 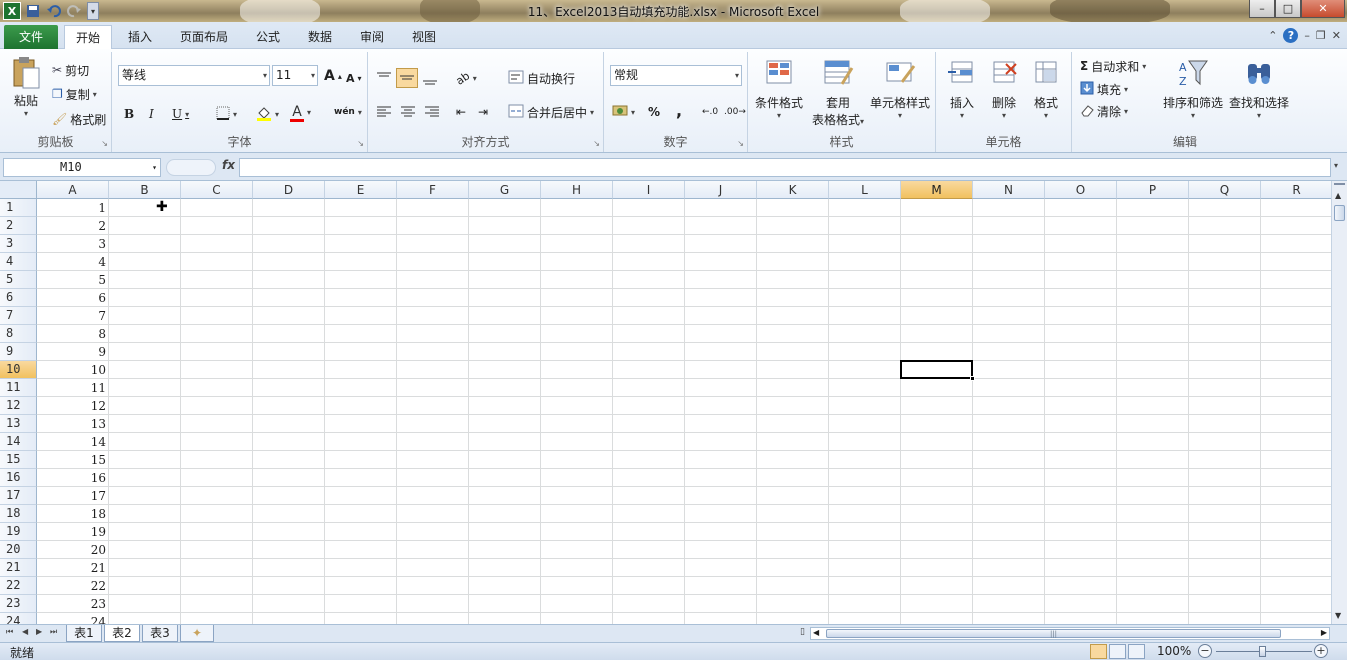 I want to click on font-color-button: A ▾, so click(x=300, y=112).